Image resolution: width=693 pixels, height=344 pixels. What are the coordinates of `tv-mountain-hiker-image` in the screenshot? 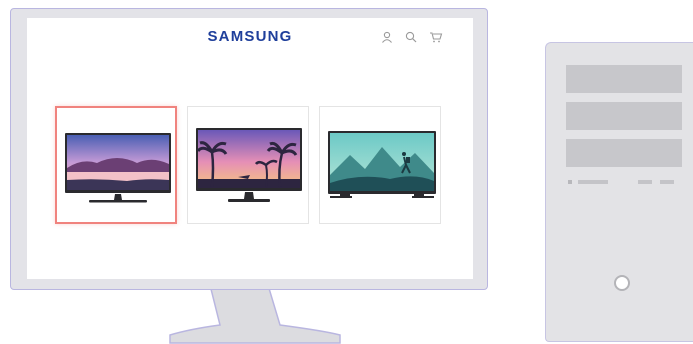 It's located at (382, 164).